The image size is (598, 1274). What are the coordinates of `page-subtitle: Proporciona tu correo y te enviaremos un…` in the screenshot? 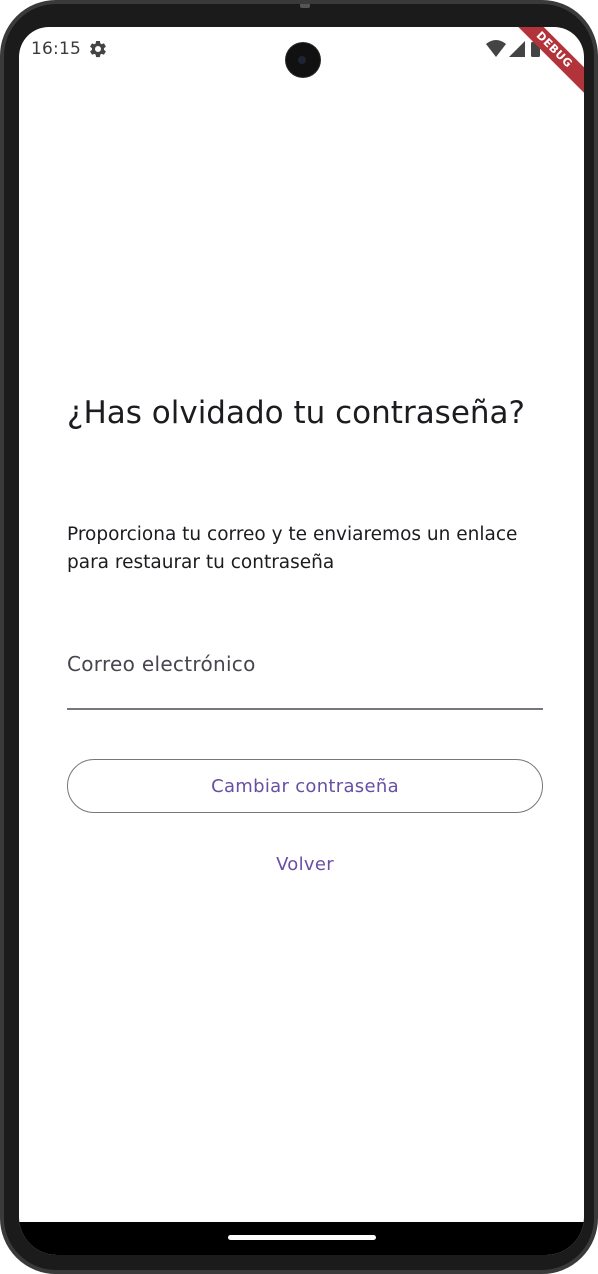 It's located at (292, 548).